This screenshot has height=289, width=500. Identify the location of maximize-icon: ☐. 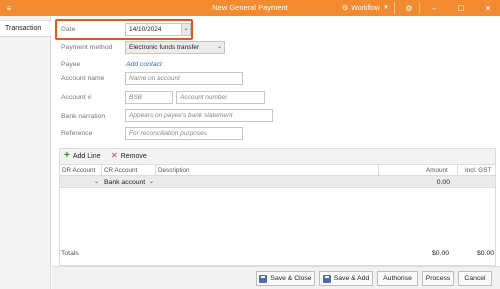
(461, 8).